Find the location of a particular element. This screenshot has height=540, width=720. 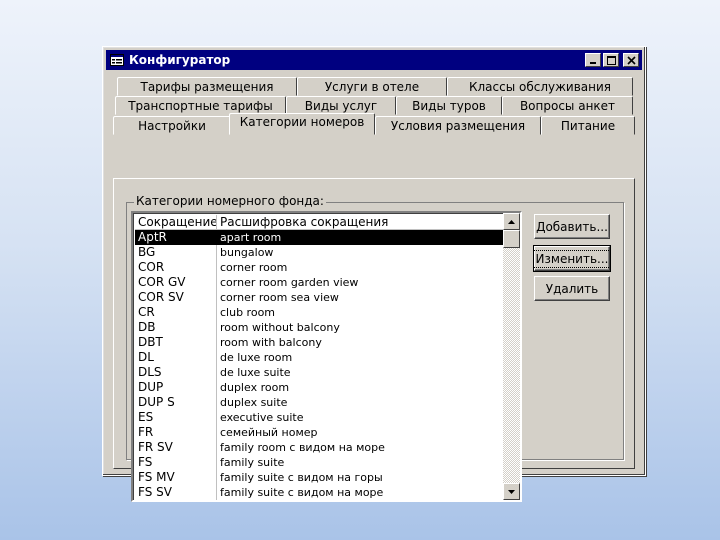

row-code: FR is located at coordinates (146, 432).